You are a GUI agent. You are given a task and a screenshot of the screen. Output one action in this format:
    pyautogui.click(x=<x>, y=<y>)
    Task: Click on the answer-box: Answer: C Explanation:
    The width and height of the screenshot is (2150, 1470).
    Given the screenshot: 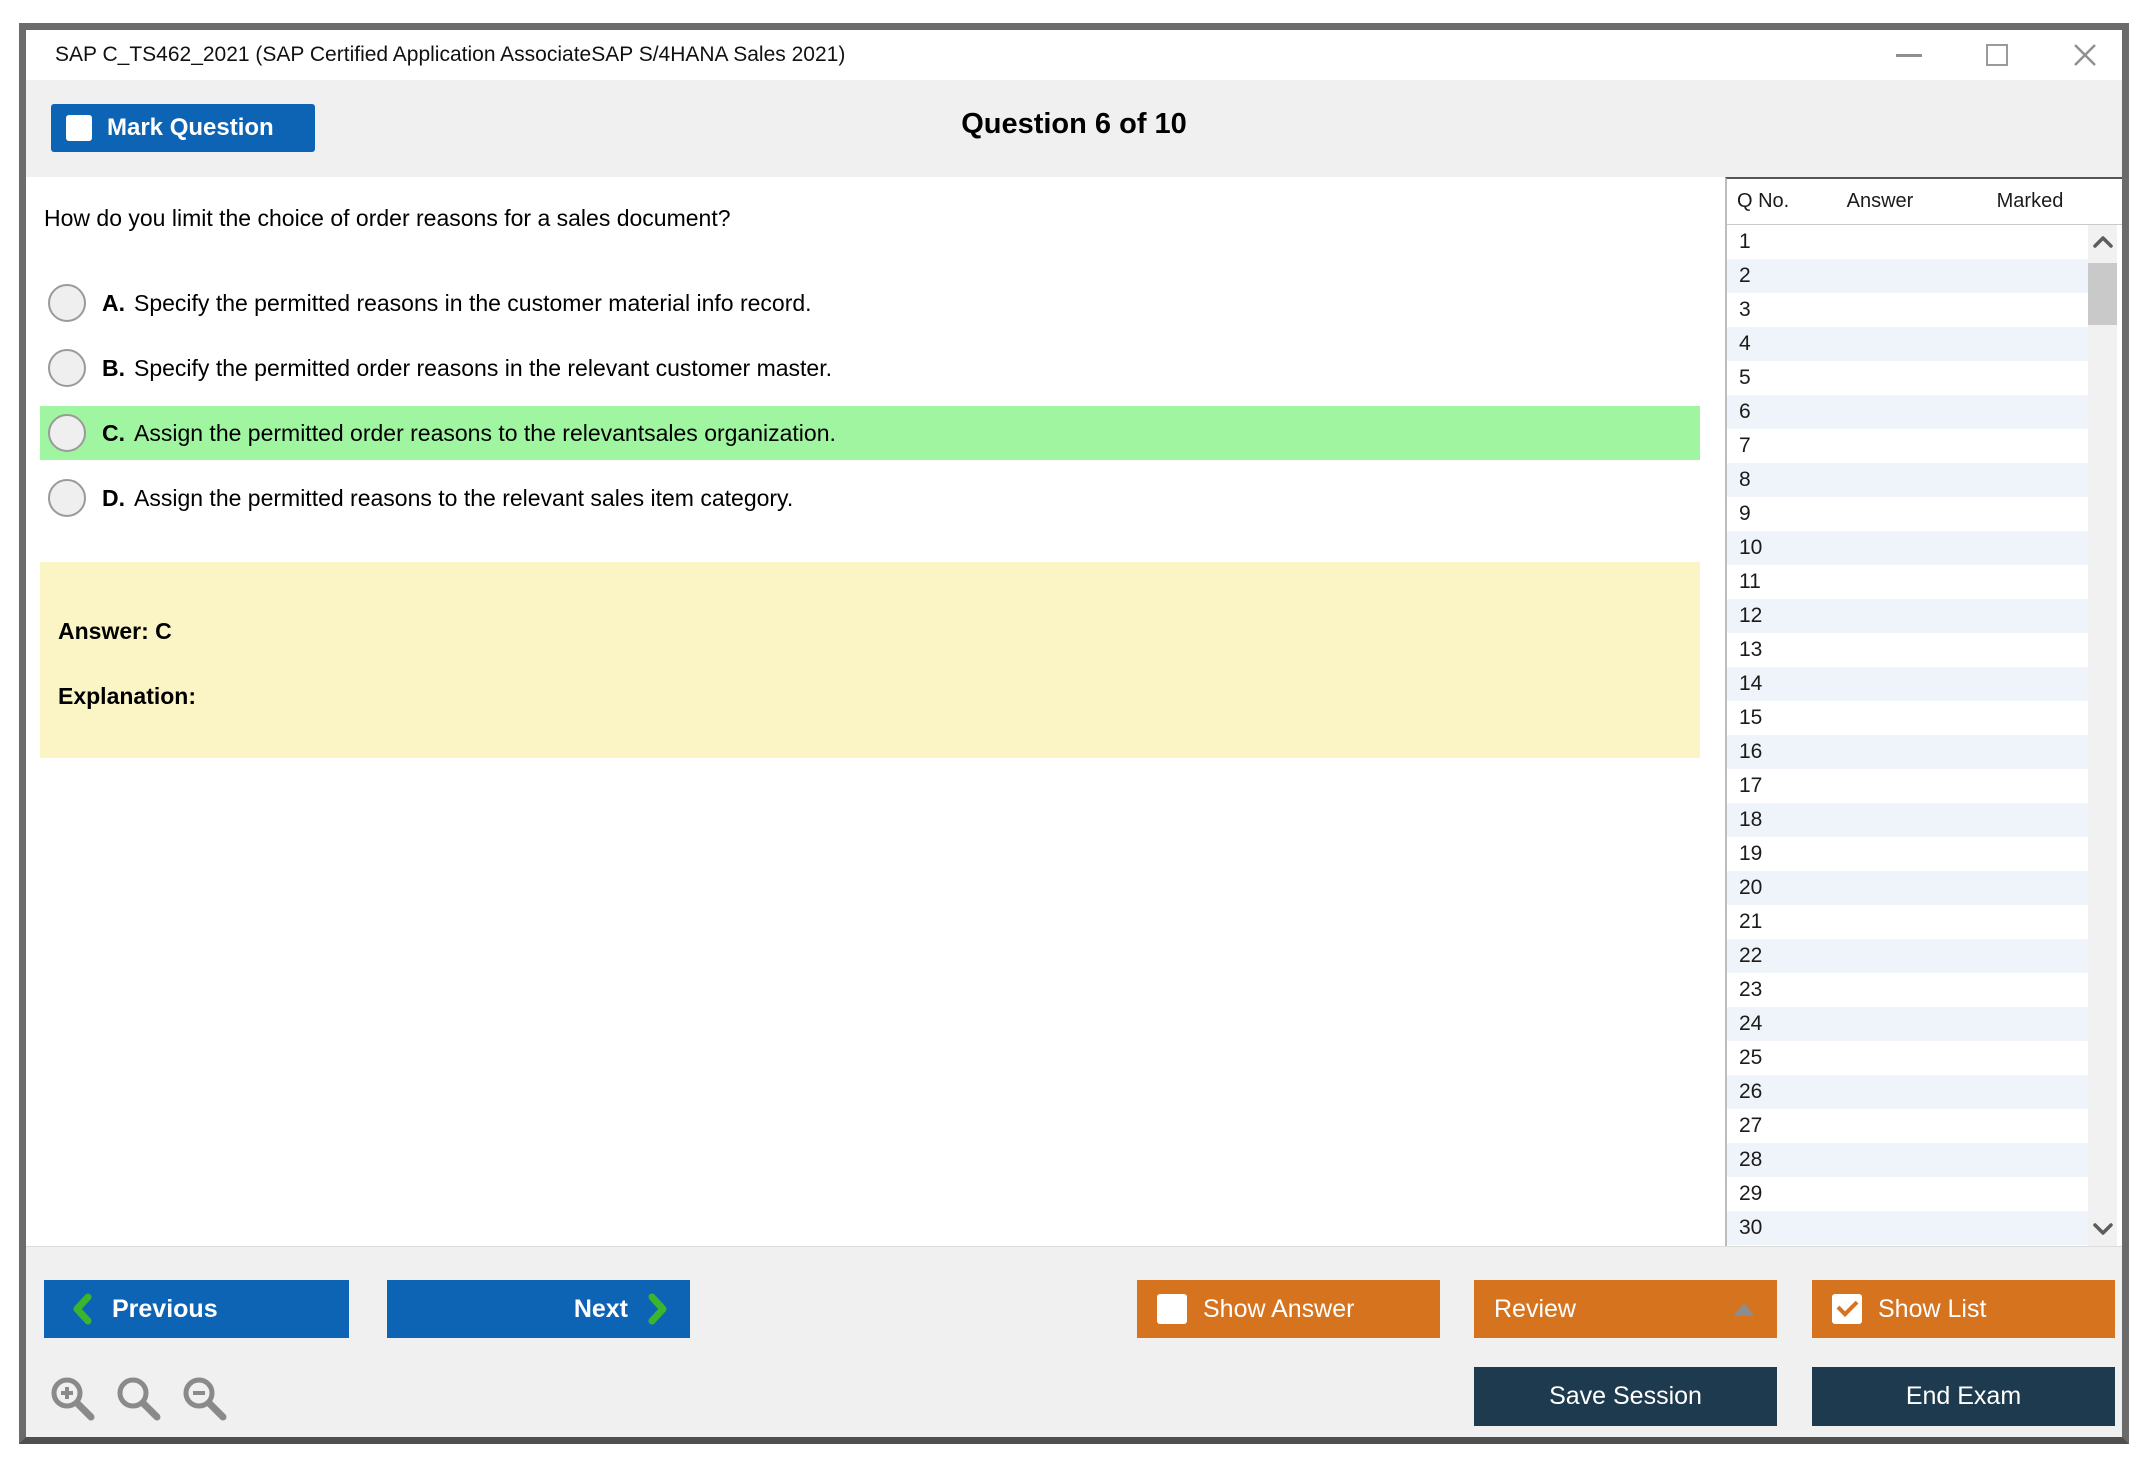 What is the action you would take?
    pyautogui.click(x=870, y=660)
    